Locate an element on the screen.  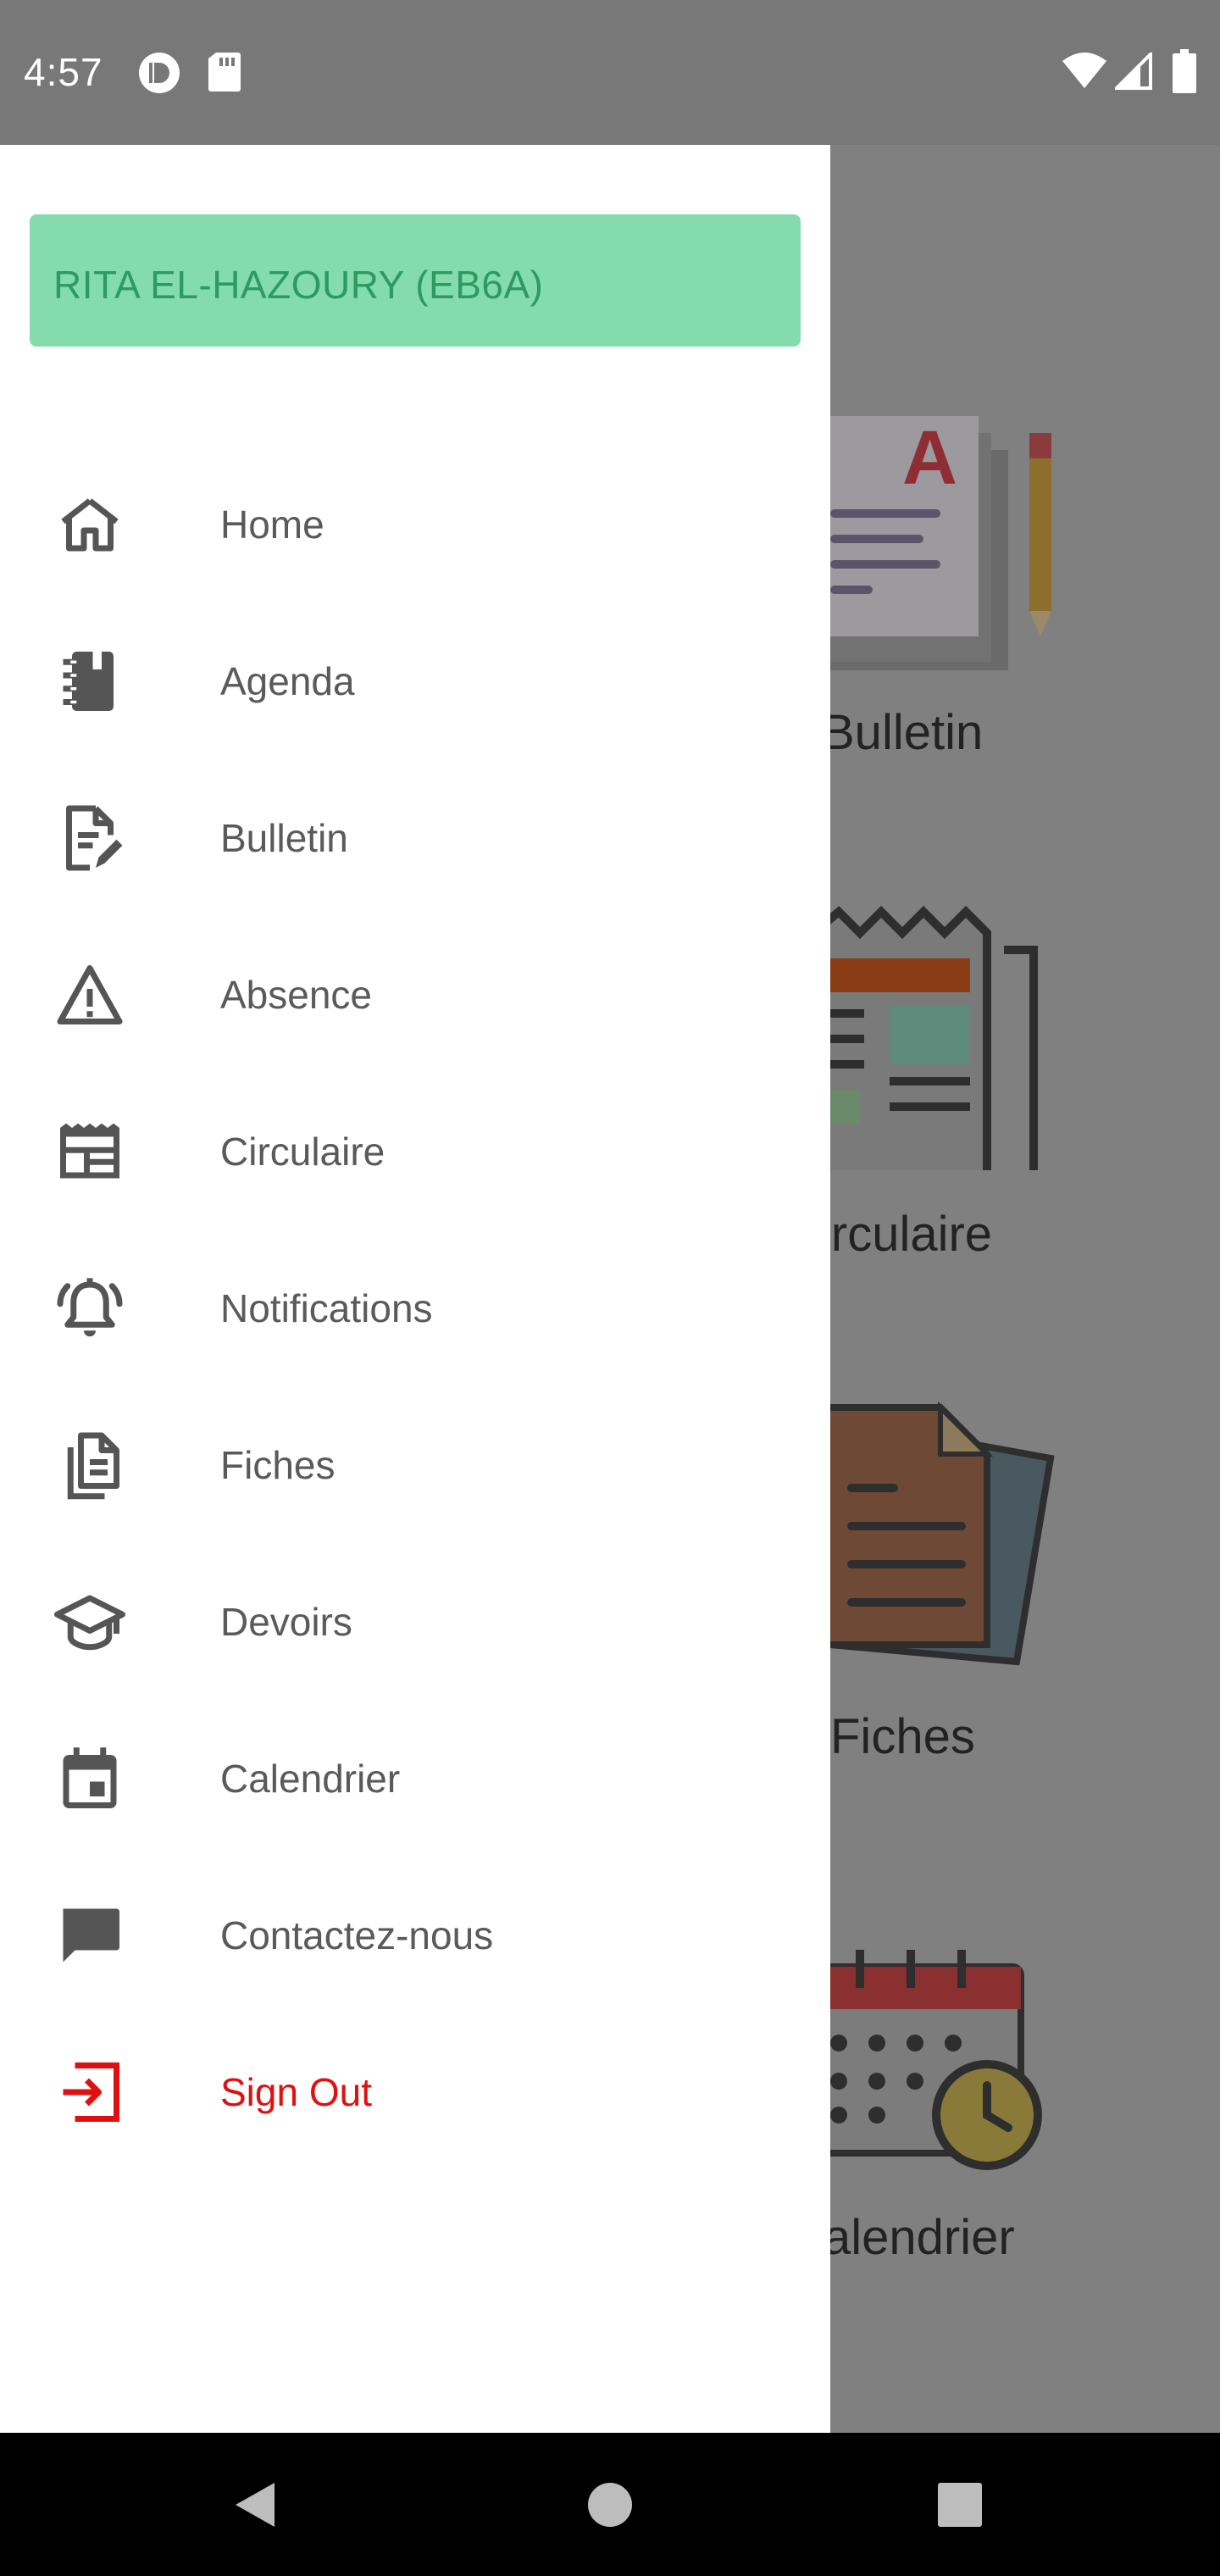
menu-item-home: Home is located at coordinates (415, 524).